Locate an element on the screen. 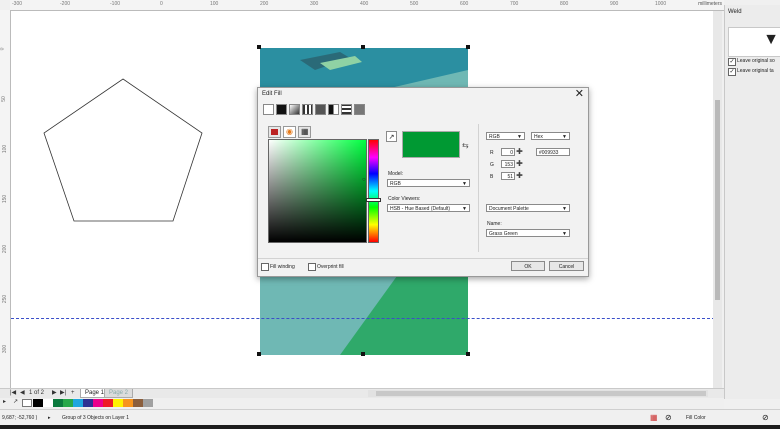 This screenshot has width=780, height=429. dialog-title: Edit Fill is located at coordinates (272, 94).